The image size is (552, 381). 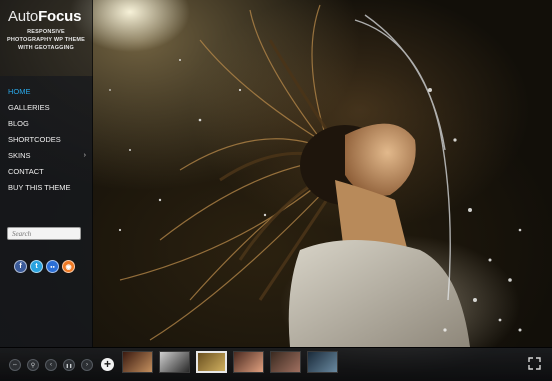 I want to click on twitter-icon: t, so click(x=36, y=266).